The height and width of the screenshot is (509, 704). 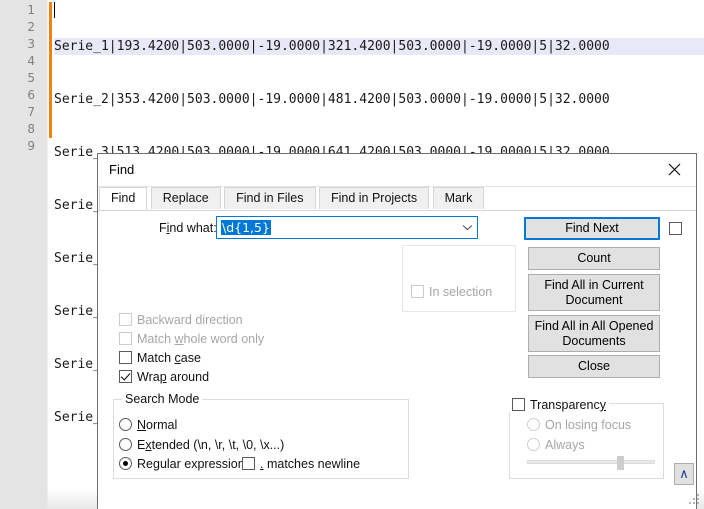 I want to click on option-label: Extended (\n, \r, \t, \0, \x...), so click(x=211, y=444).